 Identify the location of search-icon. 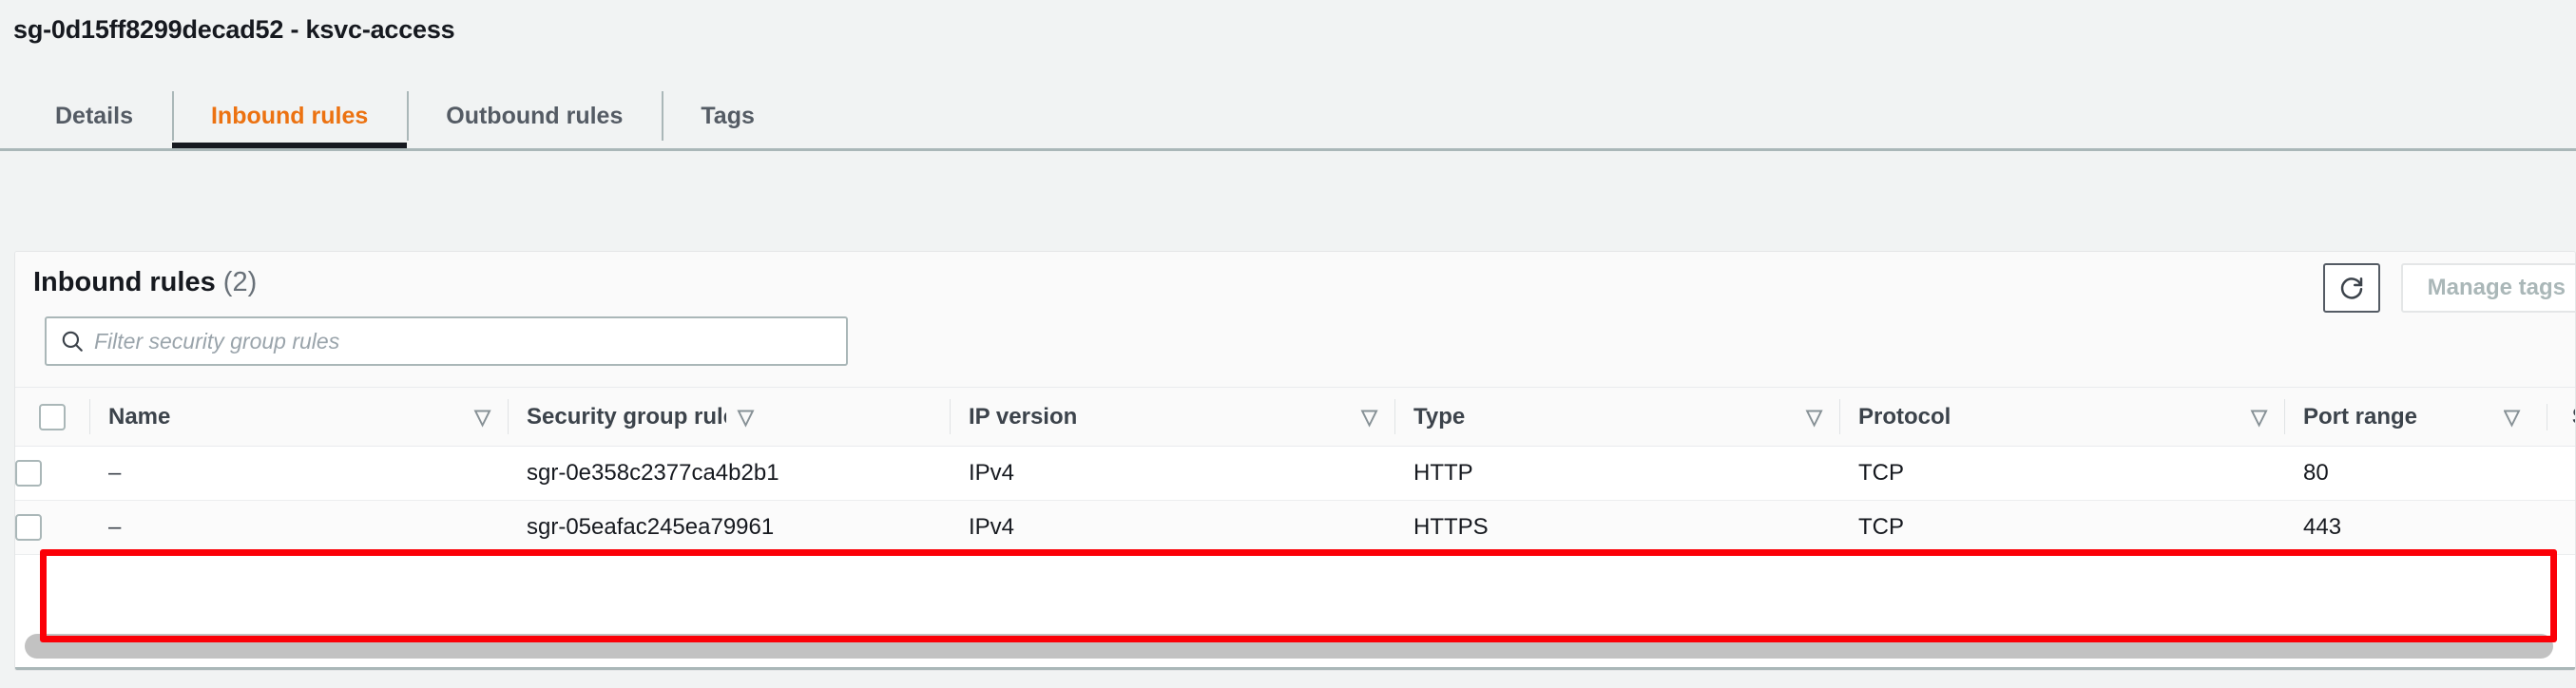
(72, 342).